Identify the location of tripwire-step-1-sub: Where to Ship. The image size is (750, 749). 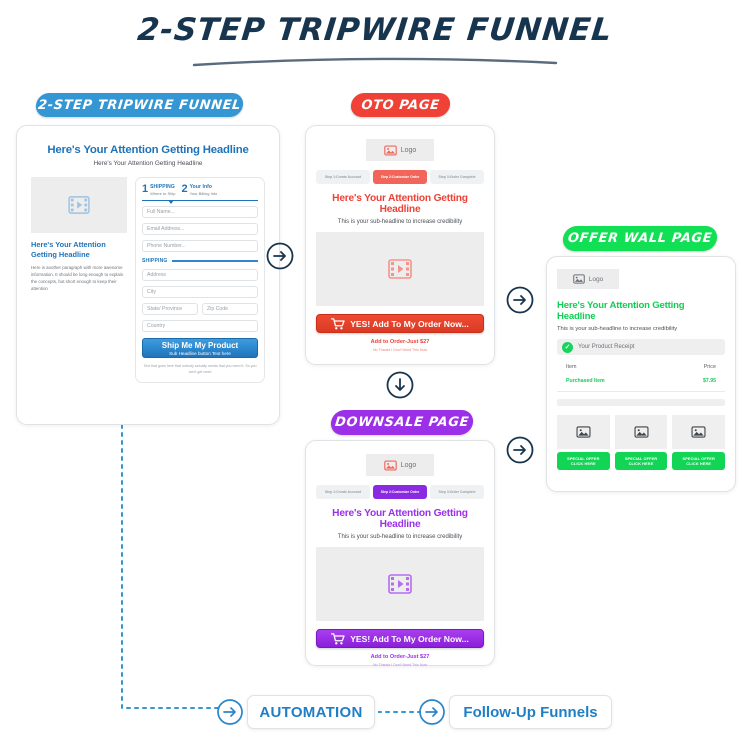
(163, 193).